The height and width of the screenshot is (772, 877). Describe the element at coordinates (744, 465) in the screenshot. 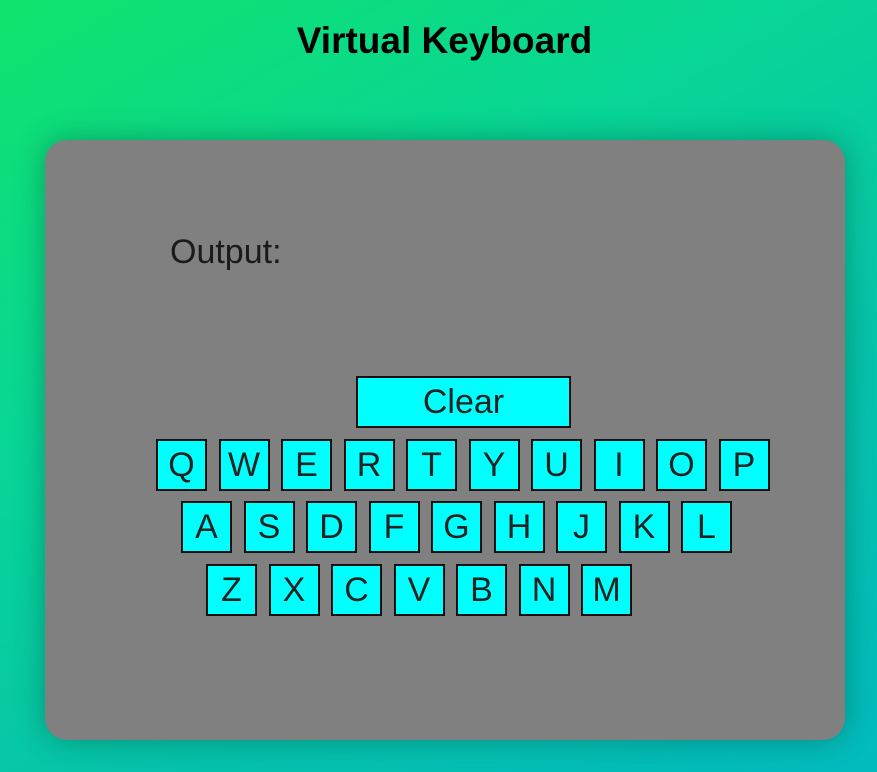

I see `key-p: P` at that location.